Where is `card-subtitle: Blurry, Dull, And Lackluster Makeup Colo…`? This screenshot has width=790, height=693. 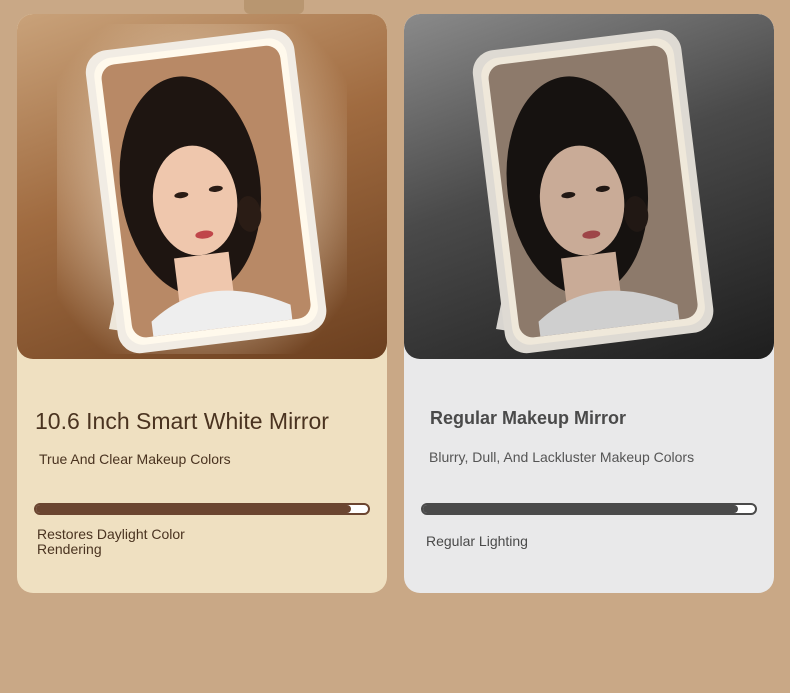 card-subtitle: Blurry, Dull, And Lackluster Makeup Colo… is located at coordinates (562, 457).